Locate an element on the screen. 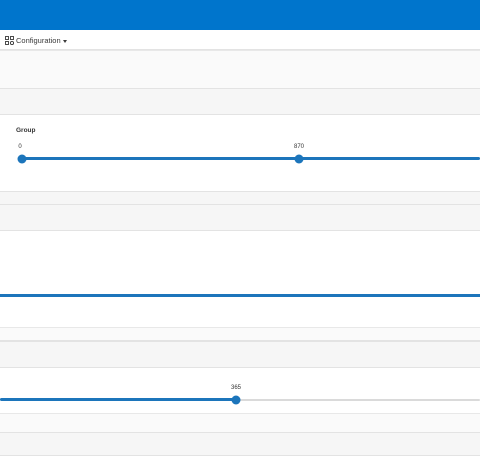 This screenshot has width=480, height=456. divider is located at coordinates (240, 204).